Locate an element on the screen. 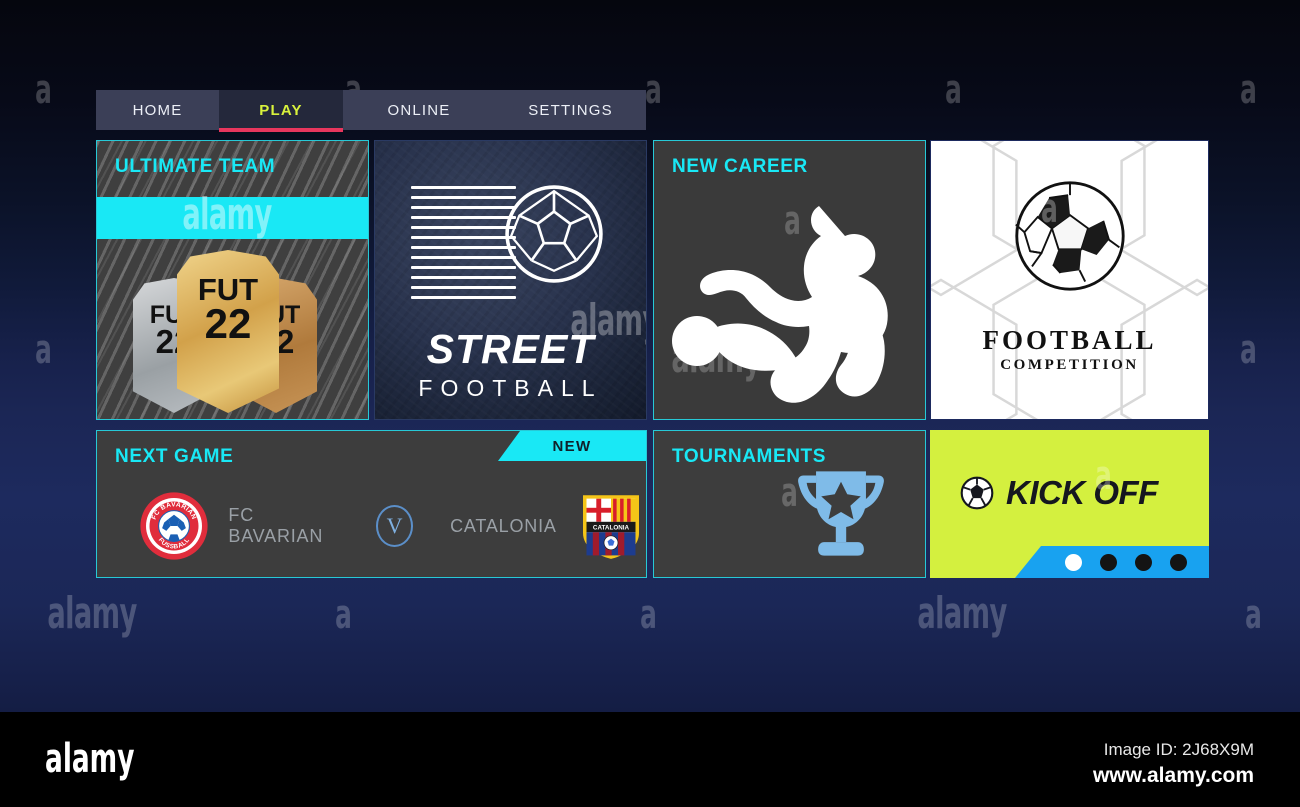 This screenshot has height=807, width=1300. ultimate-team-title: ULTIMATE TEAM is located at coordinates (195, 166).